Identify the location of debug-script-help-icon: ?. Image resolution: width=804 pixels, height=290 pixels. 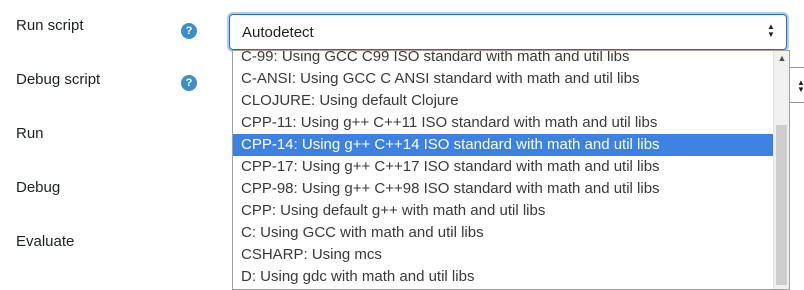
(189, 83).